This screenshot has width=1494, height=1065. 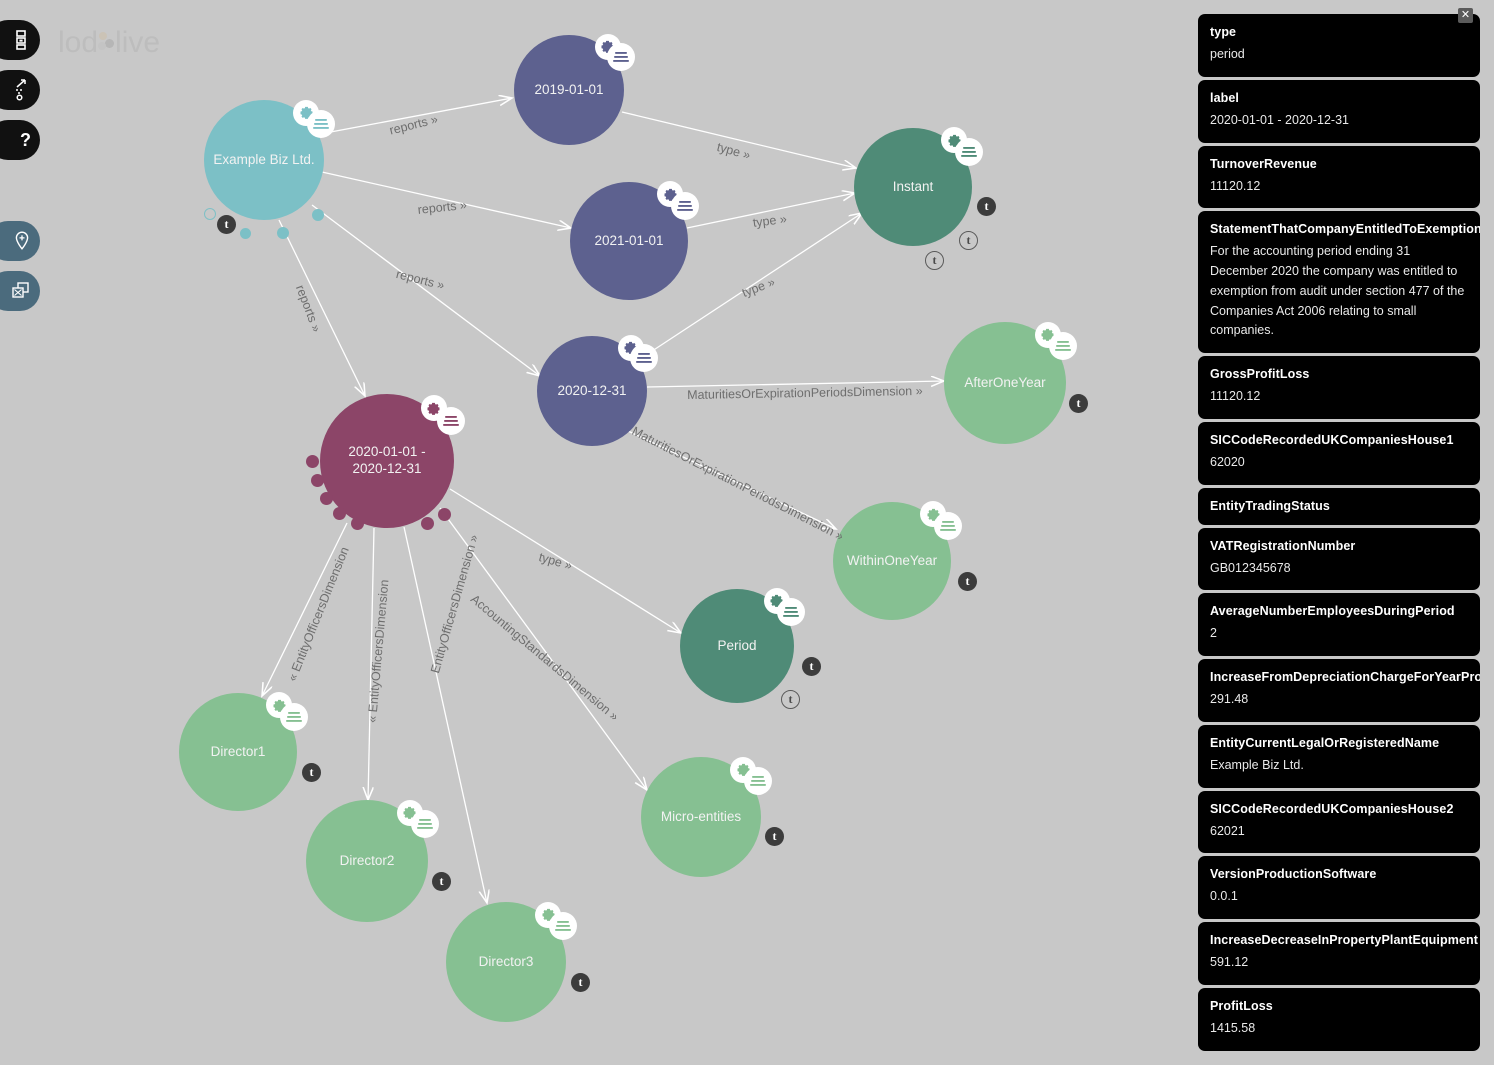 What do you see at coordinates (1241, 1005) in the screenshot?
I see `property-key: ProfitLoss` at bounding box center [1241, 1005].